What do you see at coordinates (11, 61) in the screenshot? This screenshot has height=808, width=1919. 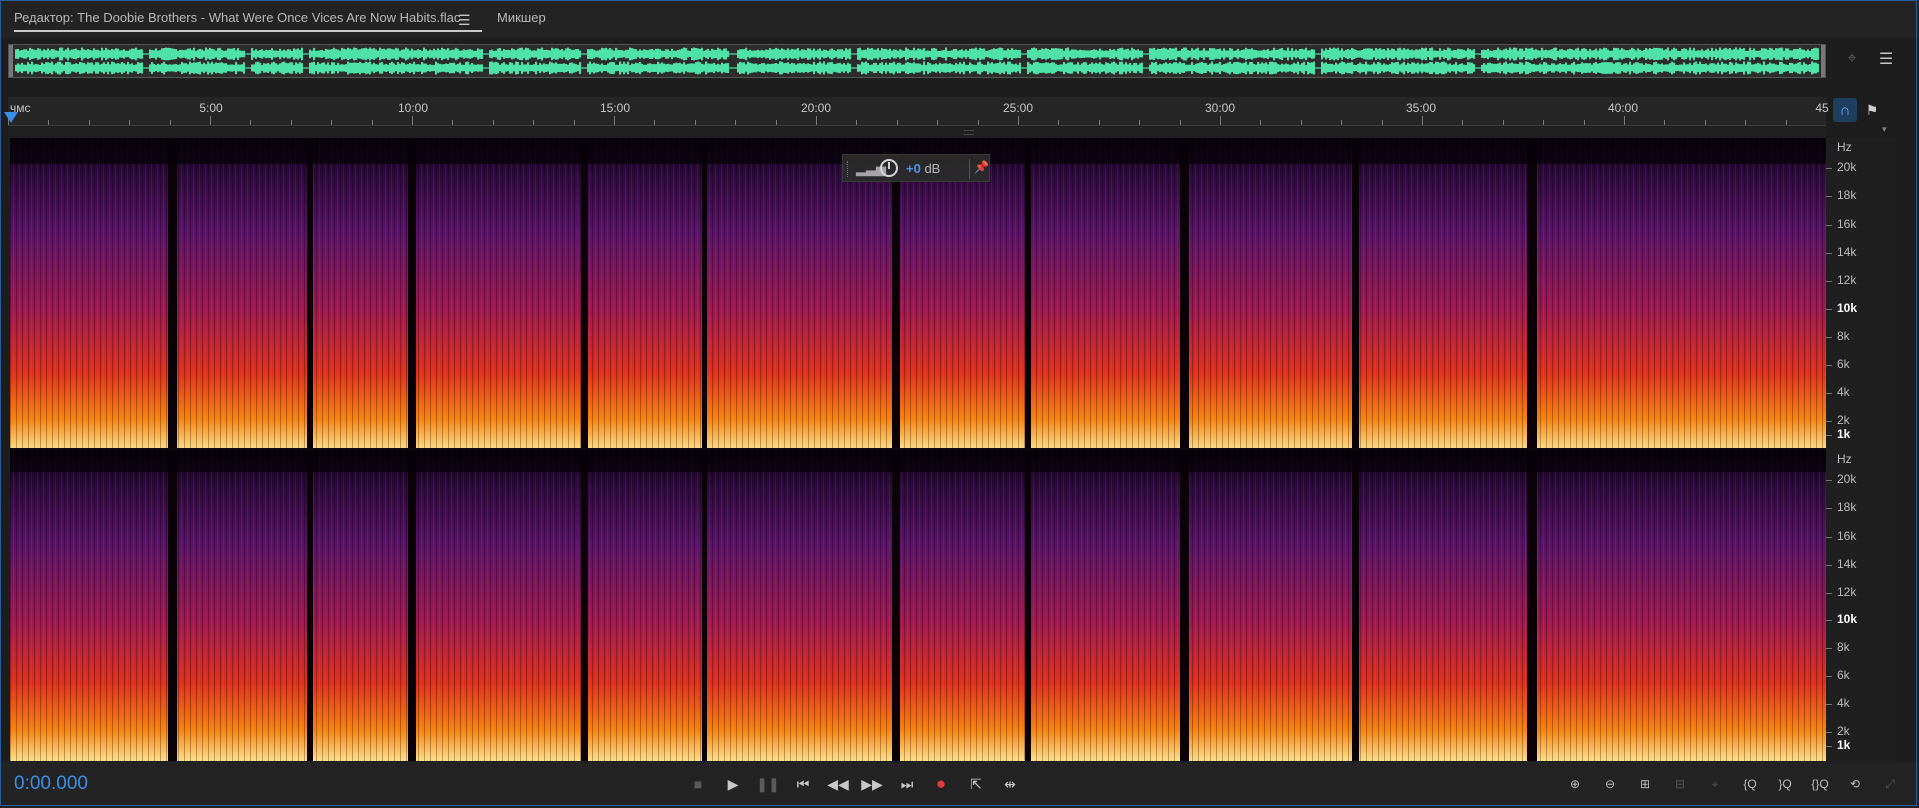 I see `overview-left-handle` at bounding box center [11, 61].